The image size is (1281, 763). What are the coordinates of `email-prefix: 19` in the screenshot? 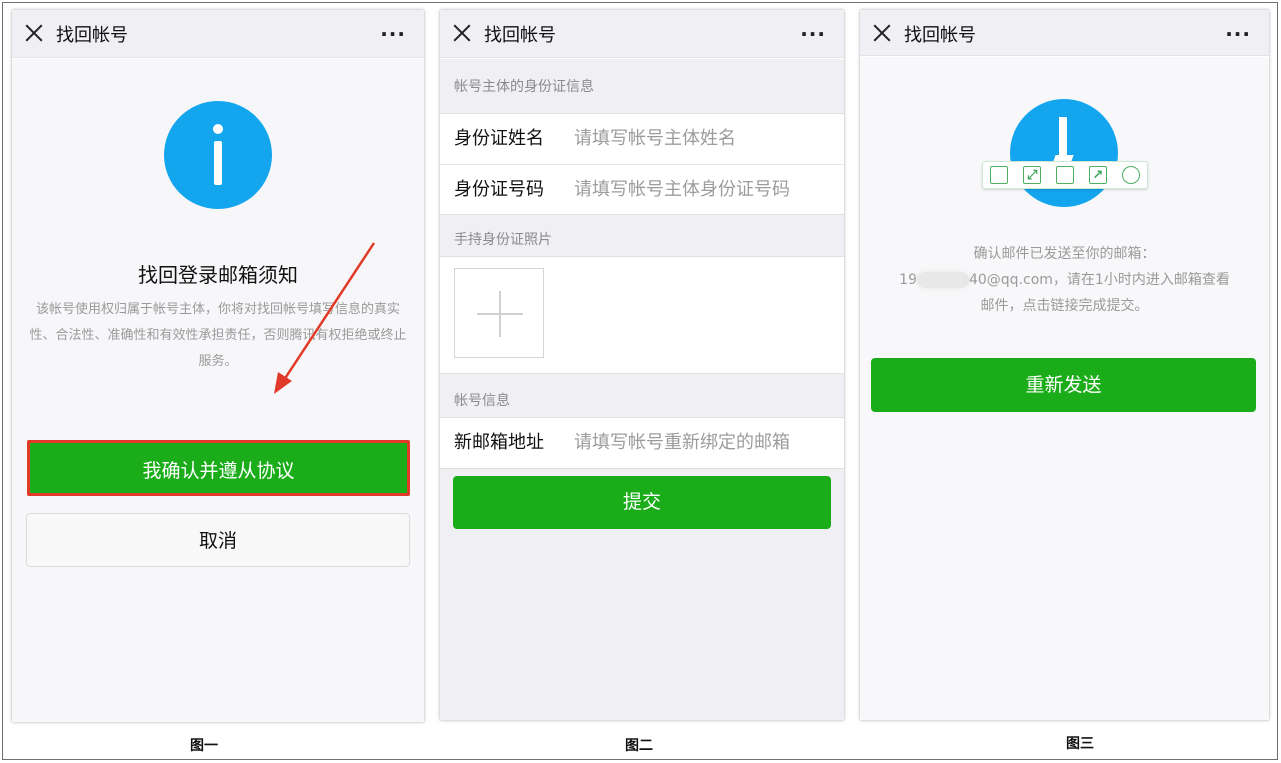 It's located at (908, 280).